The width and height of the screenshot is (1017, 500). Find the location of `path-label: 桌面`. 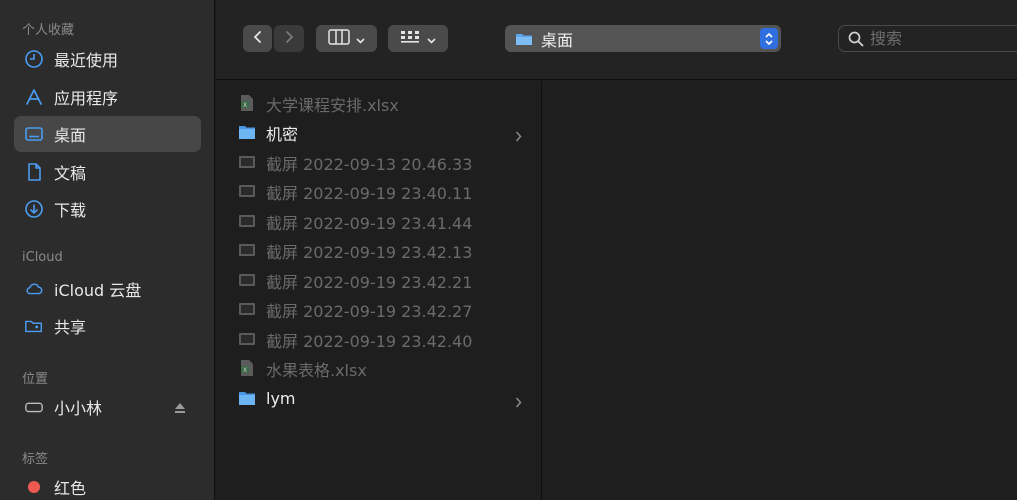

path-label: 桌面 is located at coordinates (557, 40).